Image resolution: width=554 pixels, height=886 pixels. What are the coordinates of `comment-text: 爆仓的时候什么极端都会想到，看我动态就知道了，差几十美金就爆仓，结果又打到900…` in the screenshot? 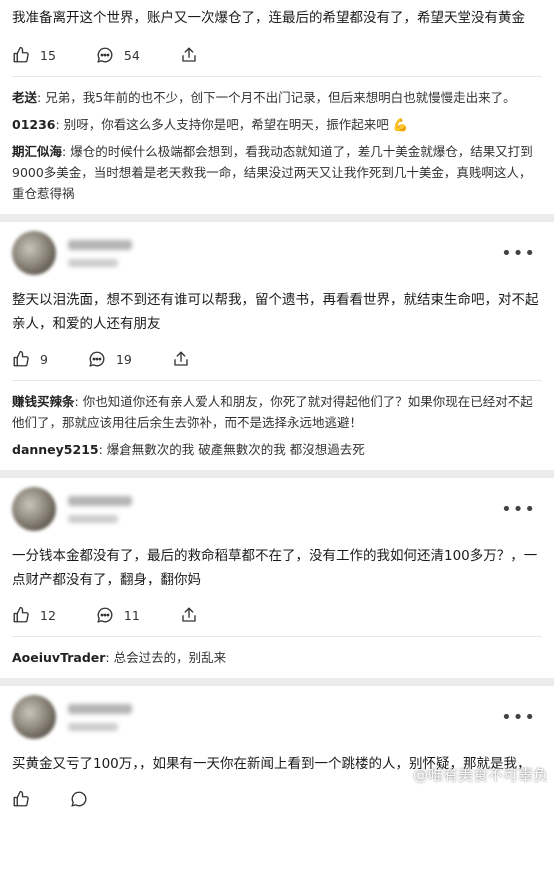 It's located at (272, 172).